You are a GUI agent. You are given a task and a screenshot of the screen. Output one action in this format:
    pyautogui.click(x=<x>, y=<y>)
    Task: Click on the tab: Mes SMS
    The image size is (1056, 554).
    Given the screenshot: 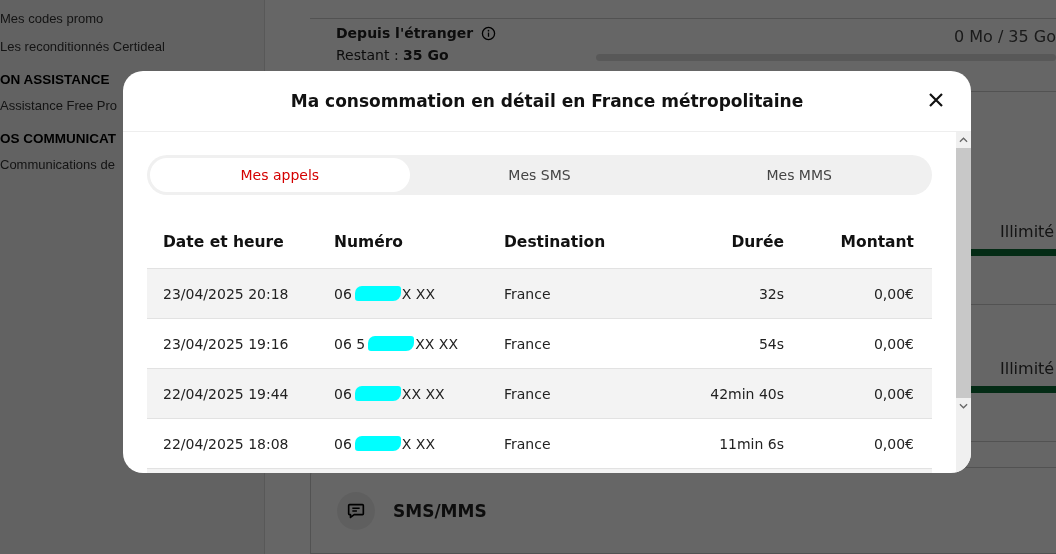 What is the action you would take?
    pyautogui.click(x=539, y=175)
    